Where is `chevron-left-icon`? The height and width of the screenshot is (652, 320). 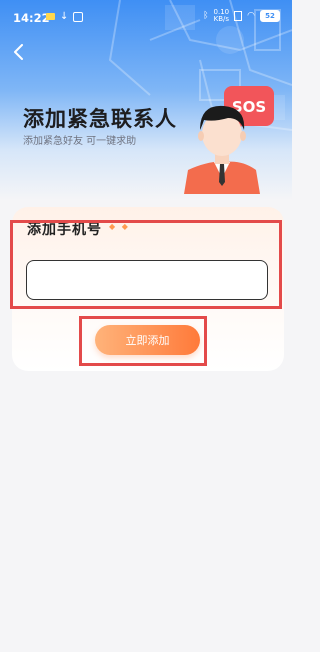
chevron-left-icon is located at coordinates (18, 52).